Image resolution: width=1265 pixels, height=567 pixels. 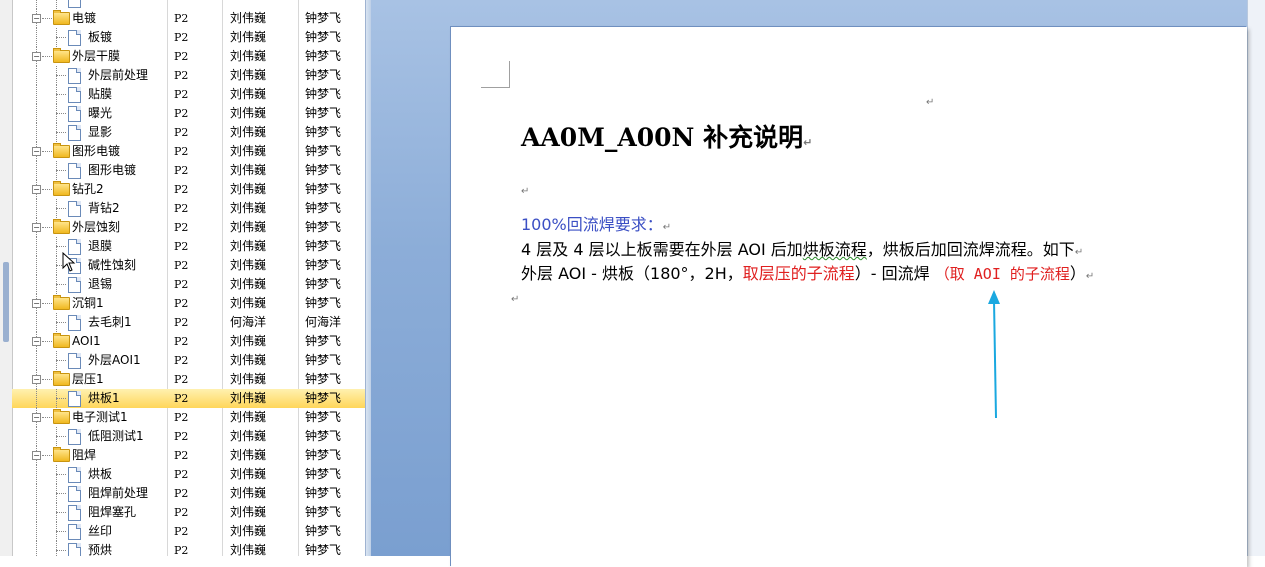 I want to click on tree-folder-row: − 外层蚀刻 P2 刘伟巍 钟梦飞, so click(x=188, y=227).